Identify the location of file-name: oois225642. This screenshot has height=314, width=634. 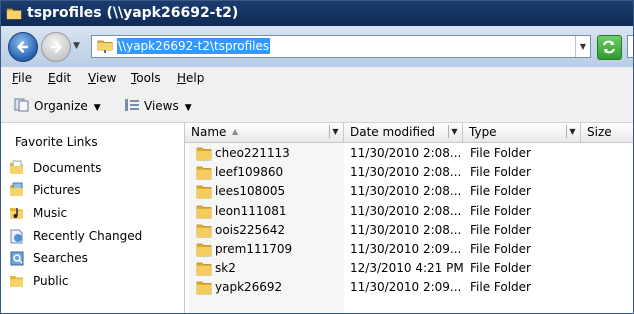
(250, 229).